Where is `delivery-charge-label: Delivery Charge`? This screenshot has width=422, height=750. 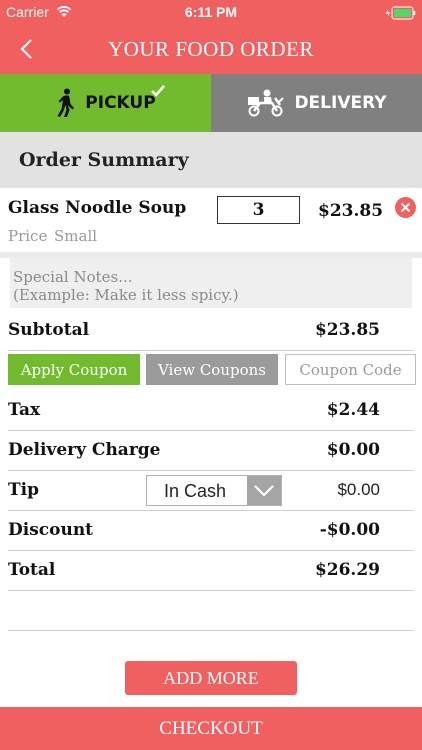
delivery-charge-label: Delivery Charge is located at coordinates (84, 450).